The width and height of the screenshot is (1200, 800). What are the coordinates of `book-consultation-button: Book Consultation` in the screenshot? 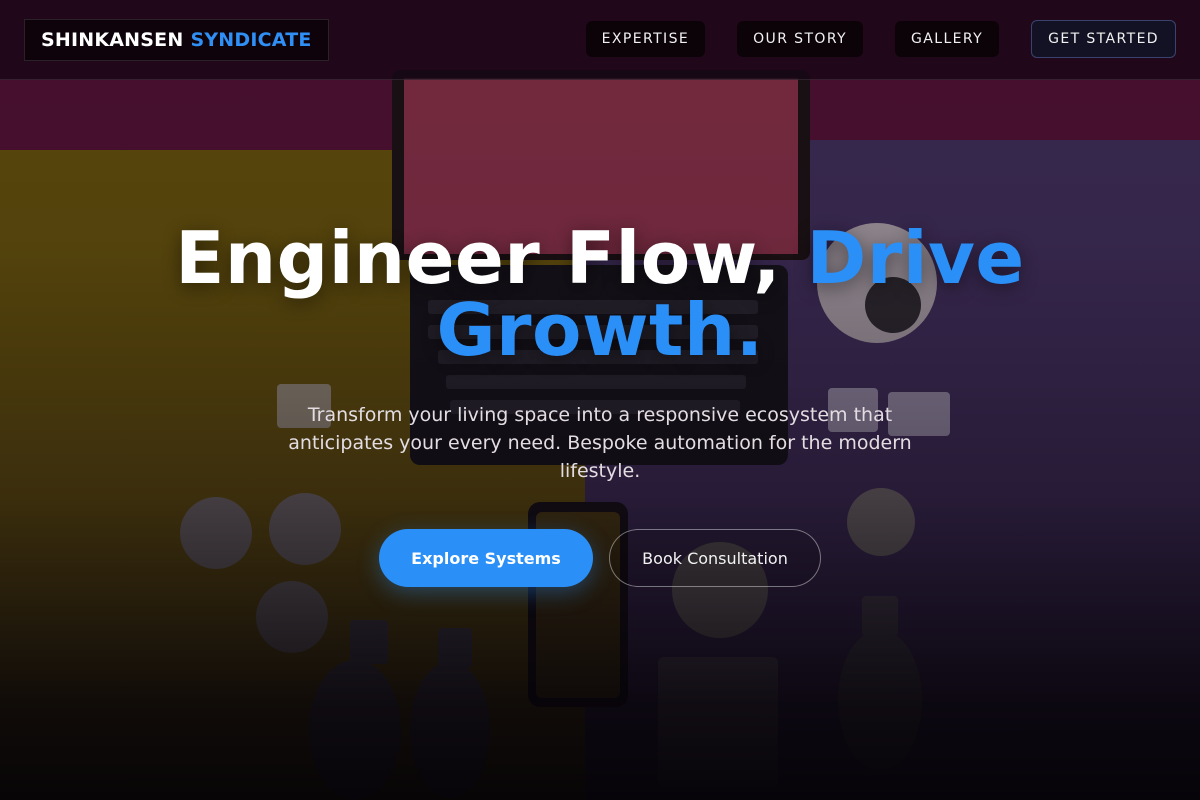 It's located at (715, 558).